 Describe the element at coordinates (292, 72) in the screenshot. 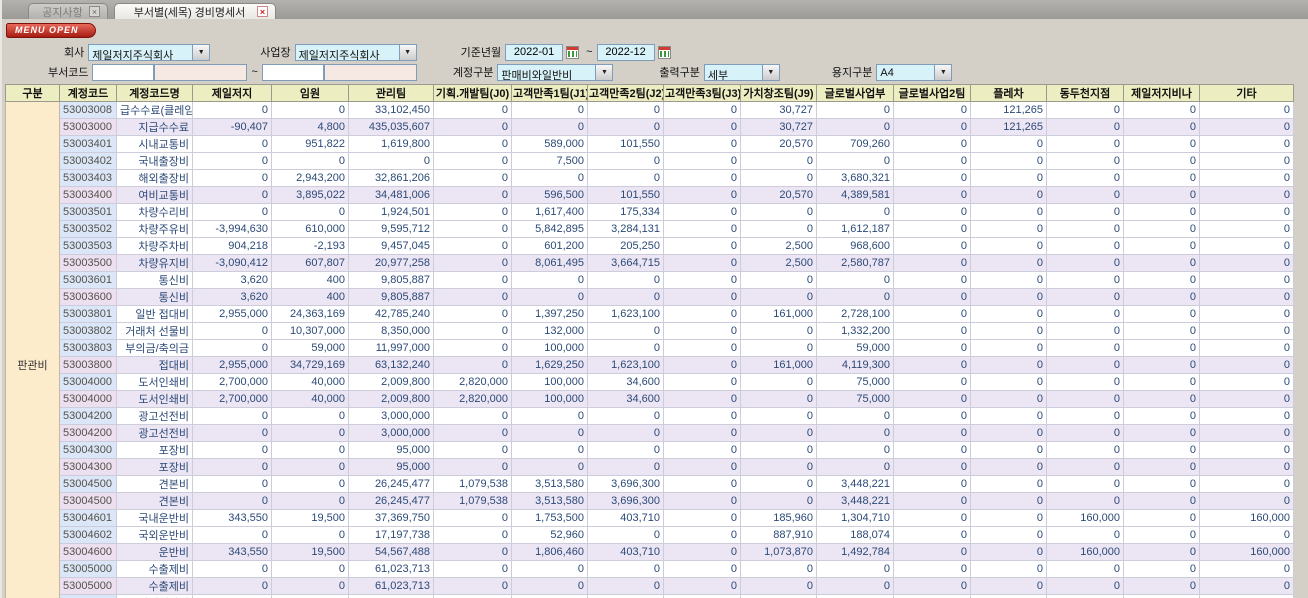

I see `dept-code-to-input` at that location.